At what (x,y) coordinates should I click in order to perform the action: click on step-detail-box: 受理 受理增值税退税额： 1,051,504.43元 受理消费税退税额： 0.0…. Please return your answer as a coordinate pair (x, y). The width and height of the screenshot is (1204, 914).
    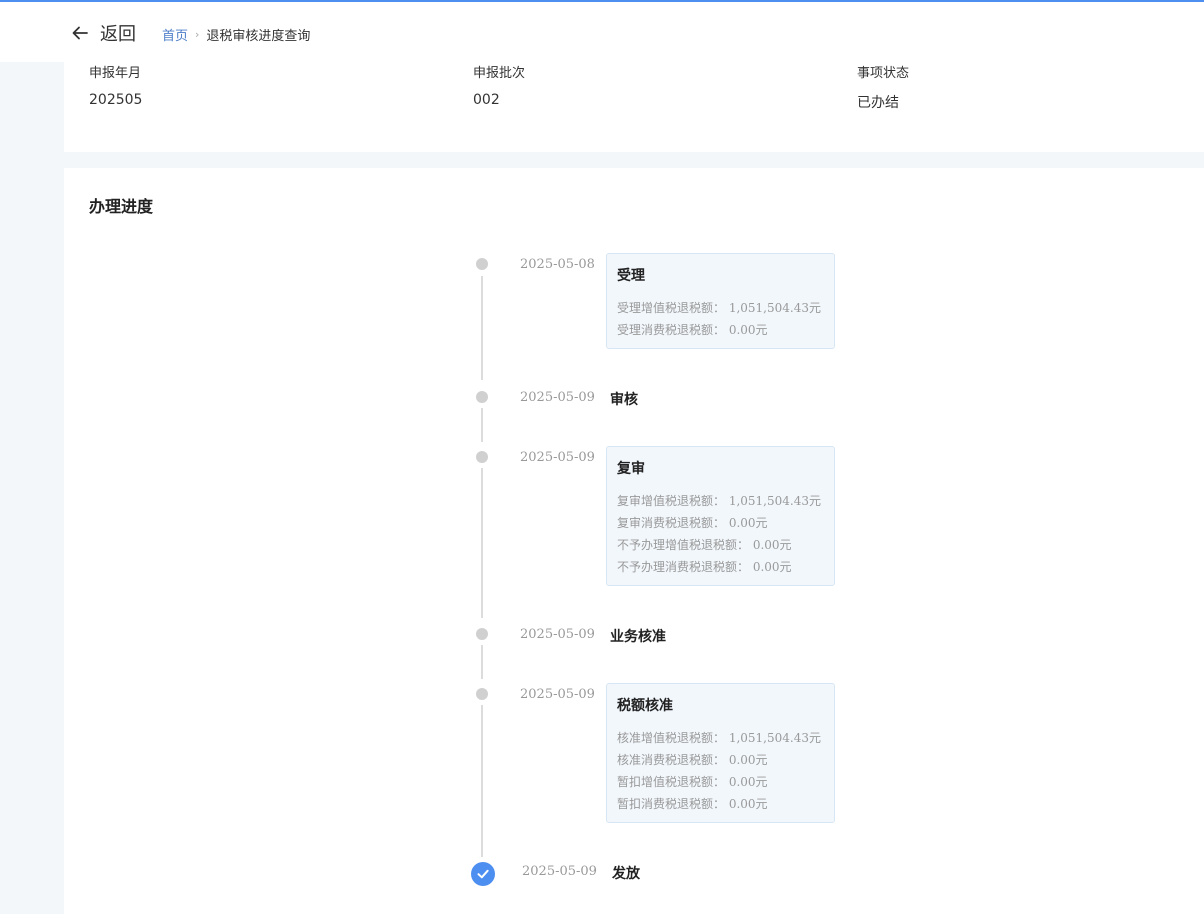
    Looking at the image, I should click on (720, 301).